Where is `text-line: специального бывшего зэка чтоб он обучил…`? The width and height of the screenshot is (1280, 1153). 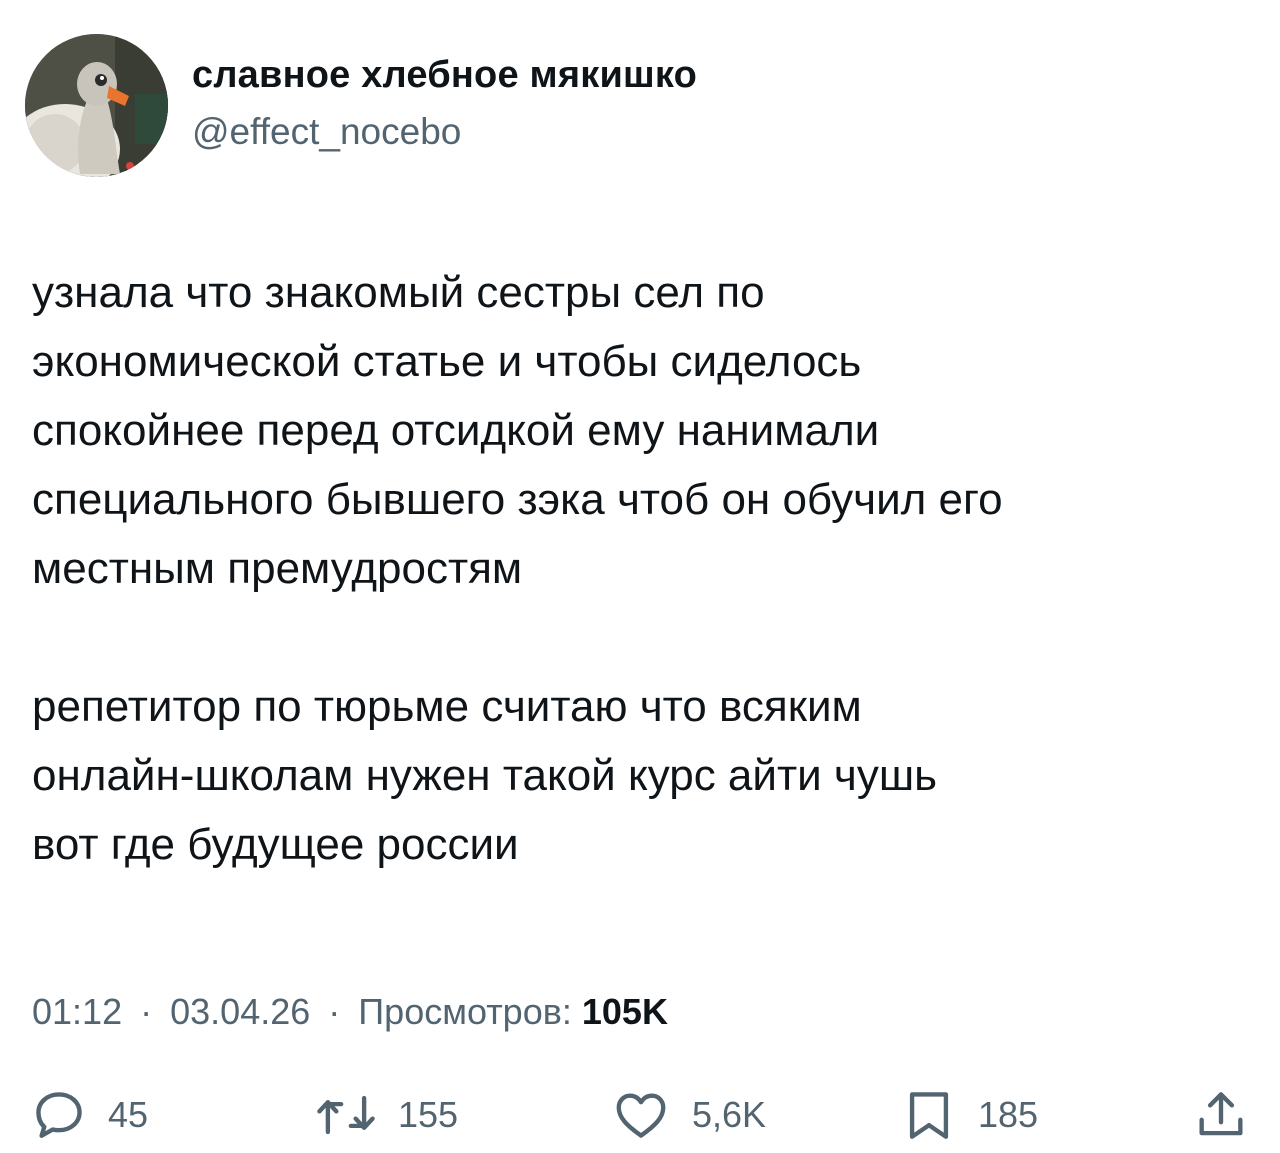 text-line: специального бывшего зэка чтоб он обучил… is located at coordinates (517, 499).